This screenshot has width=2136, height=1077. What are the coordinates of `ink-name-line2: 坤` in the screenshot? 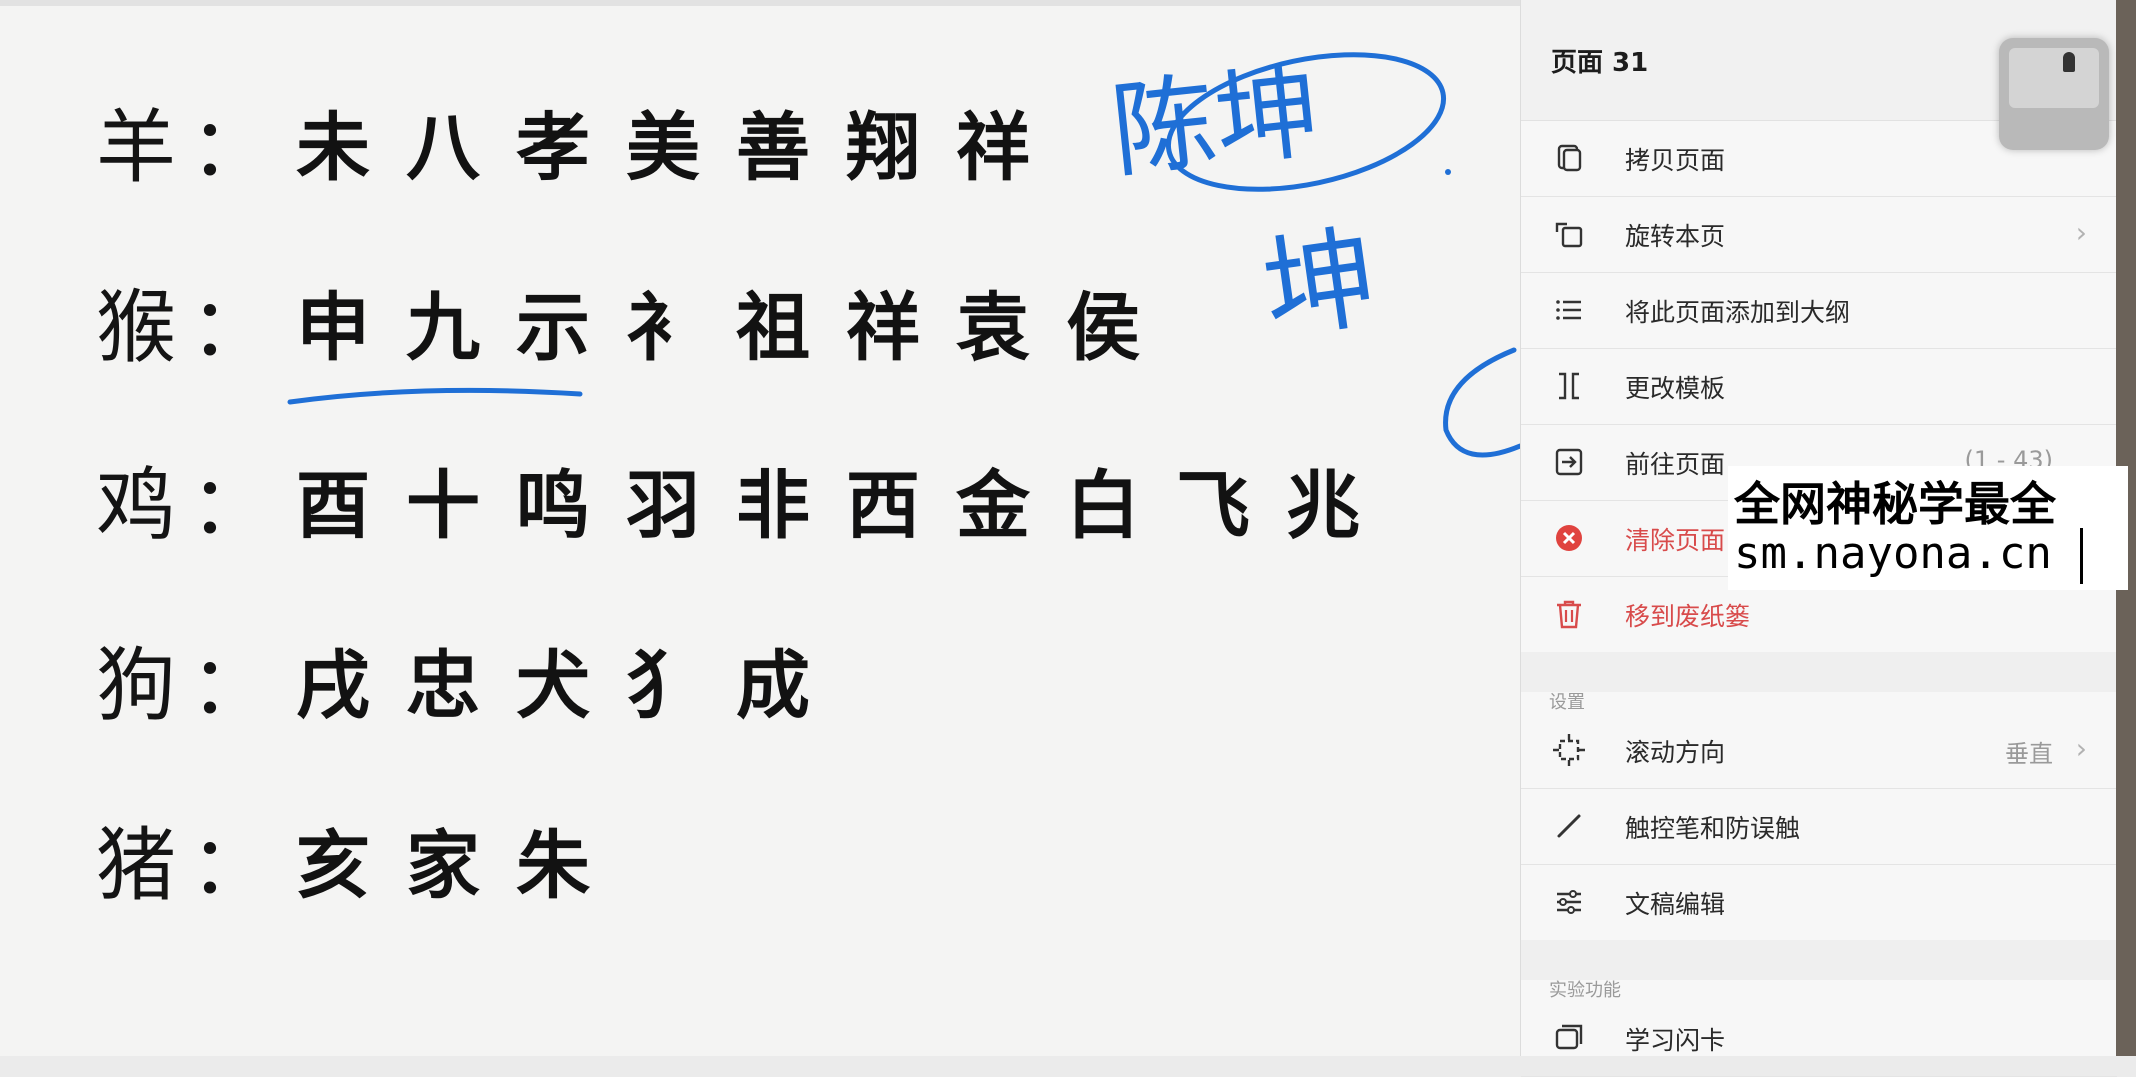 It's located at (1320, 284).